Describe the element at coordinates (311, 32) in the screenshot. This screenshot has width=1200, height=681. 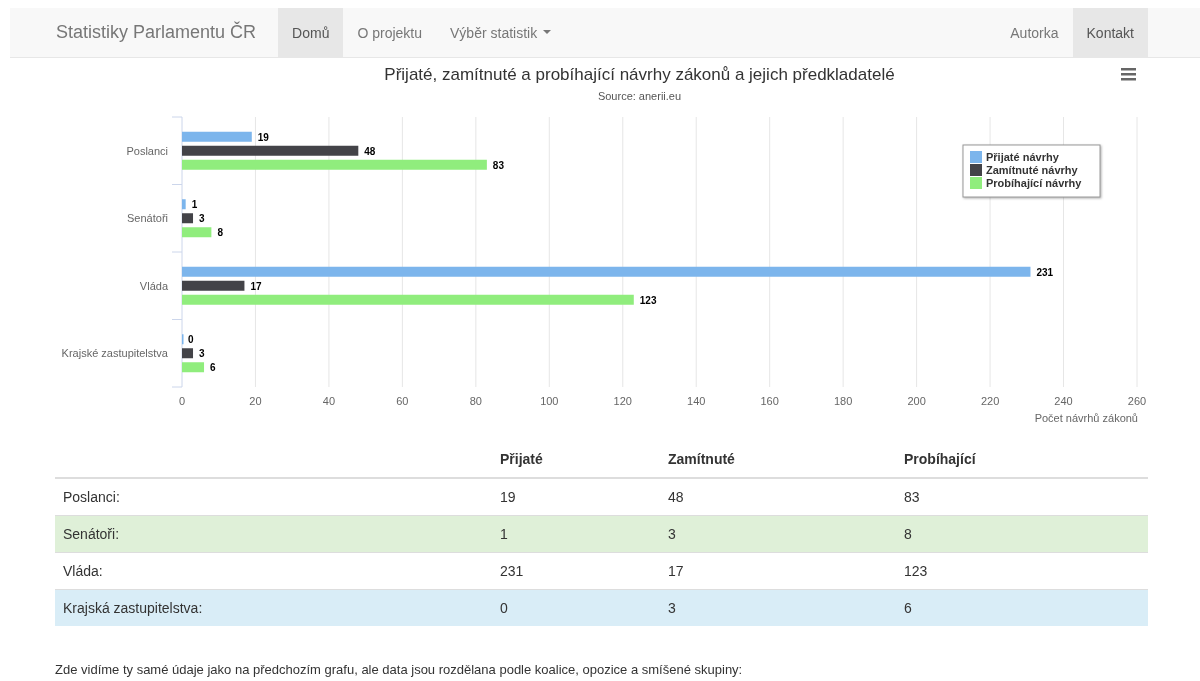
I see `nav-link: Domů` at that location.